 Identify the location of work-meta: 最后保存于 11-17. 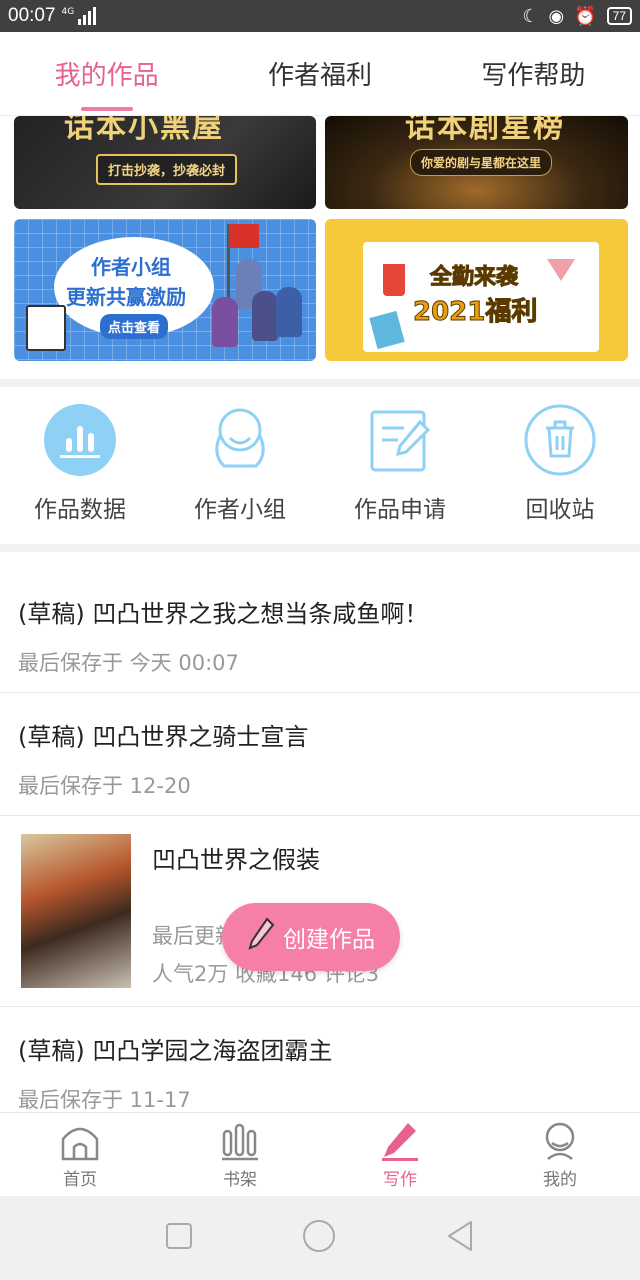
(104, 1100).